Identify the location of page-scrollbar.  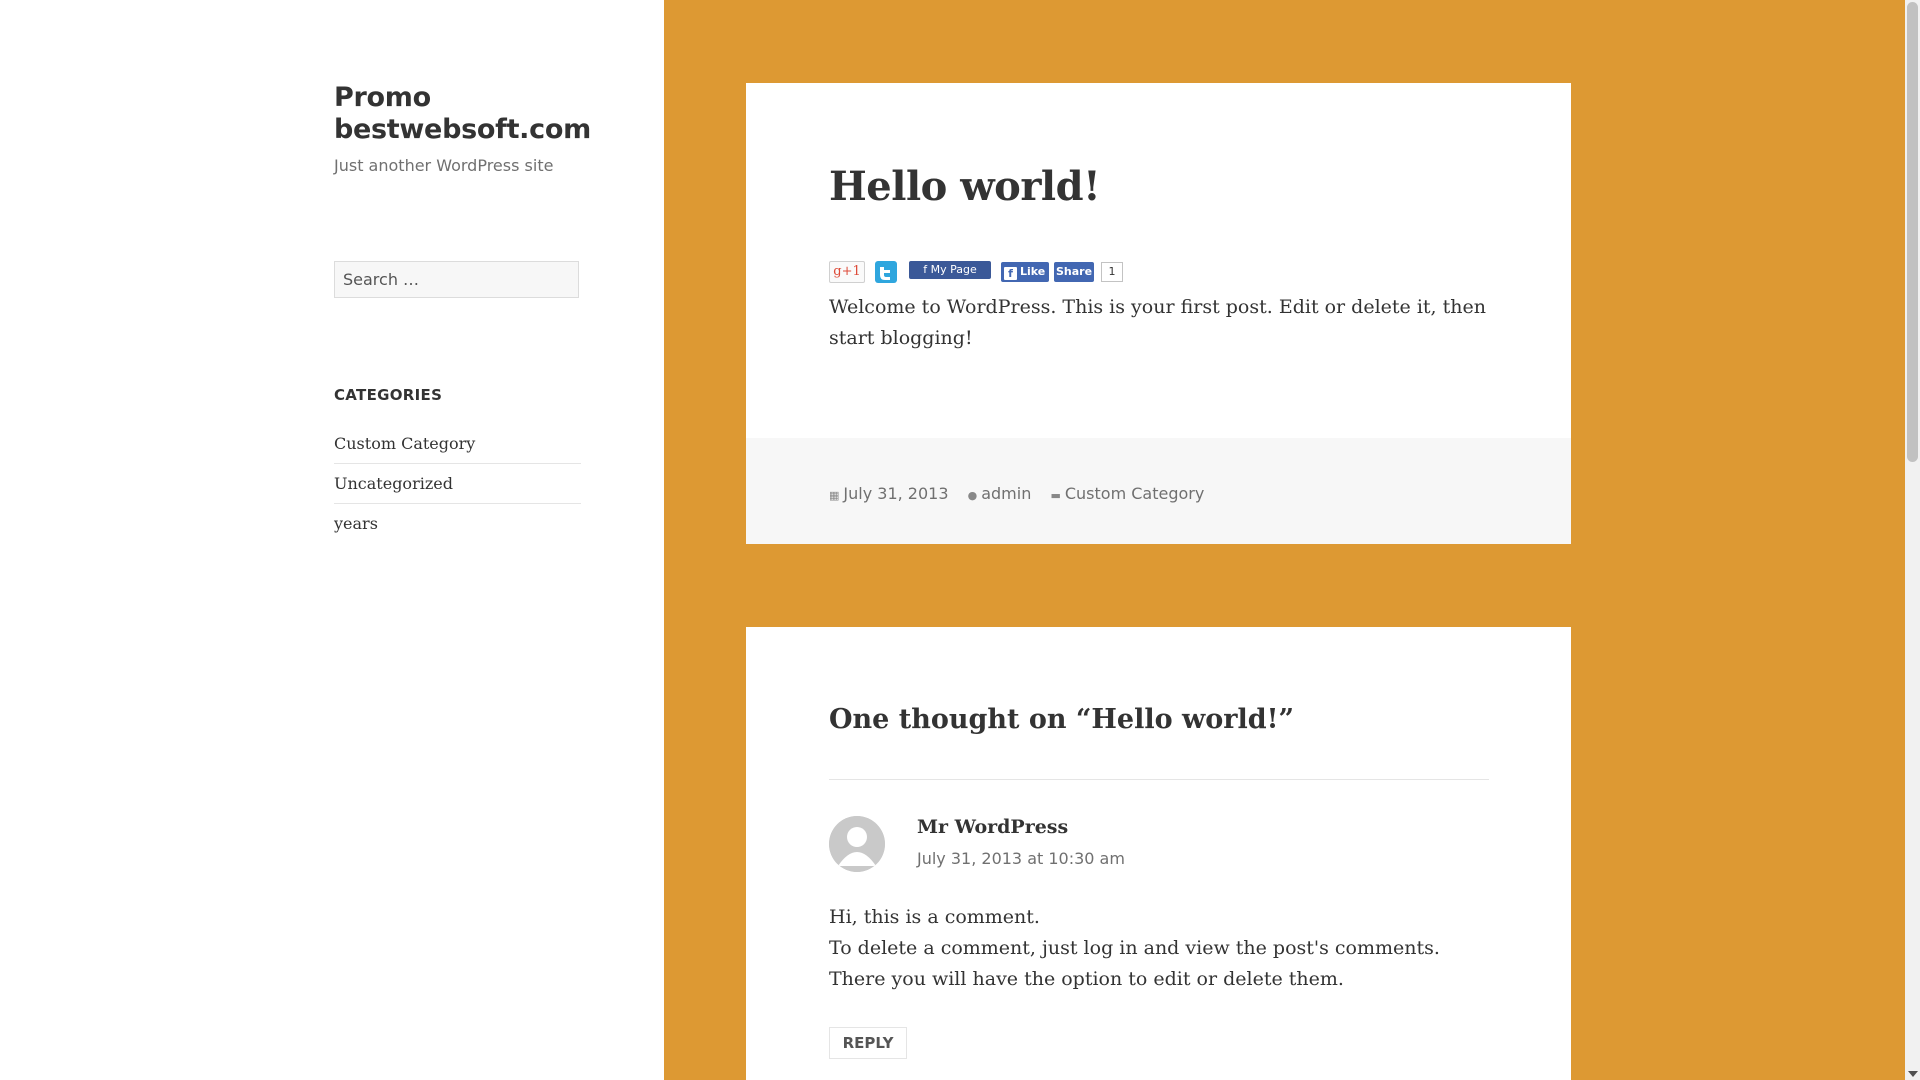
(1912, 540).